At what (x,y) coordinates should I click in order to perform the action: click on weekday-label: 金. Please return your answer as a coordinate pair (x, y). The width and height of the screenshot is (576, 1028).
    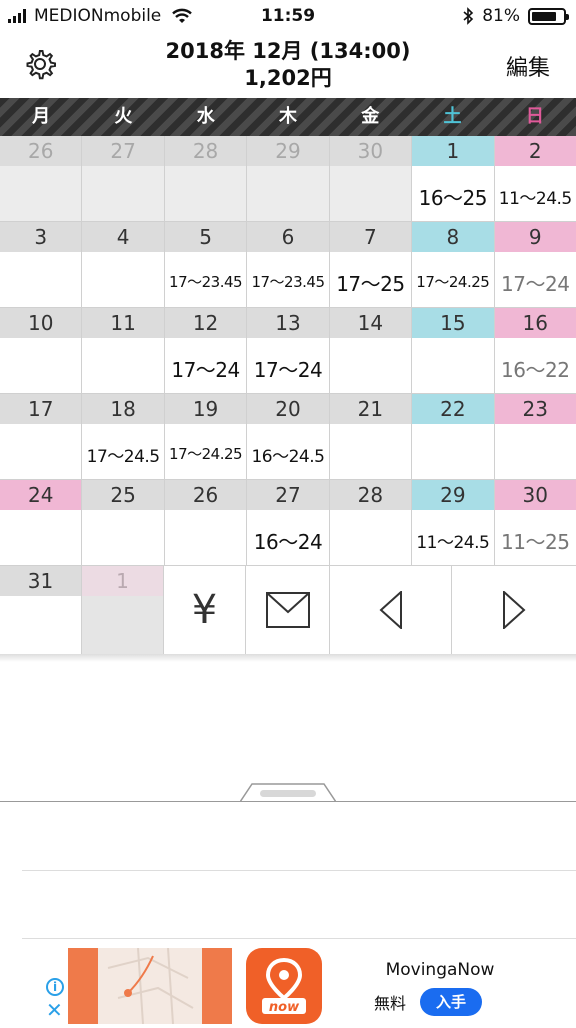
    Looking at the image, I should click on (370, 116).